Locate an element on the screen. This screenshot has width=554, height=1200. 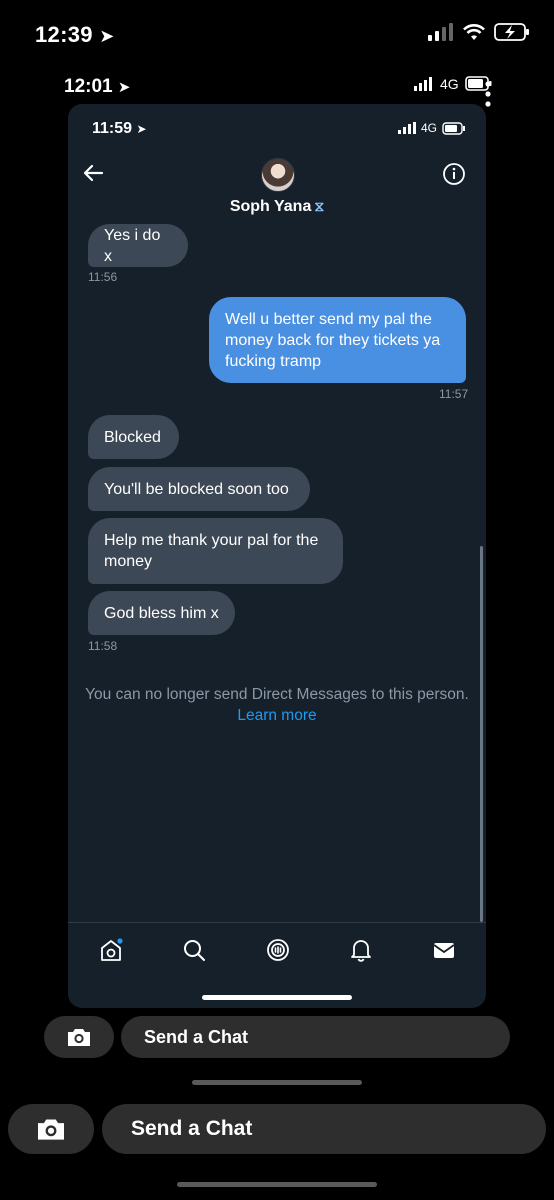
message-timestamp: 11:57 is located at coordinates (454, 394).